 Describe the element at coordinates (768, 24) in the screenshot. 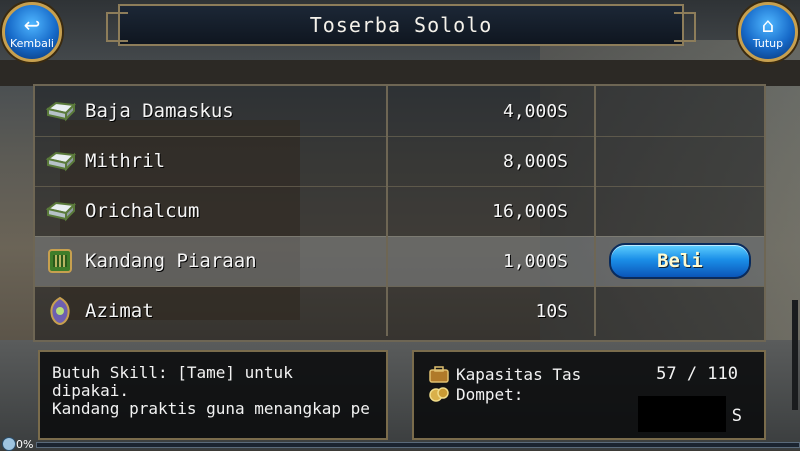

I see `home-icon: ⌂` at that location.